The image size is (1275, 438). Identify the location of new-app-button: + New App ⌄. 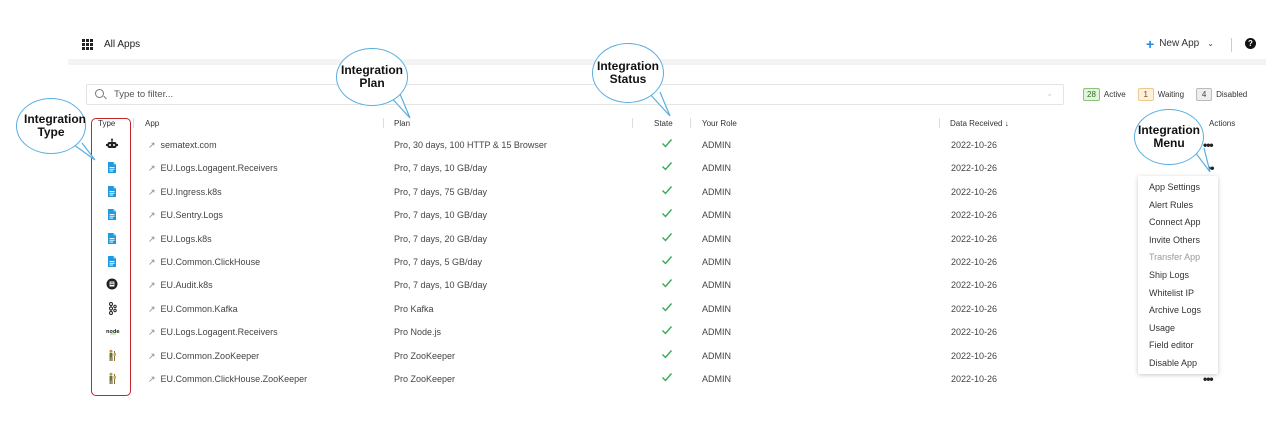
(1180, 44).